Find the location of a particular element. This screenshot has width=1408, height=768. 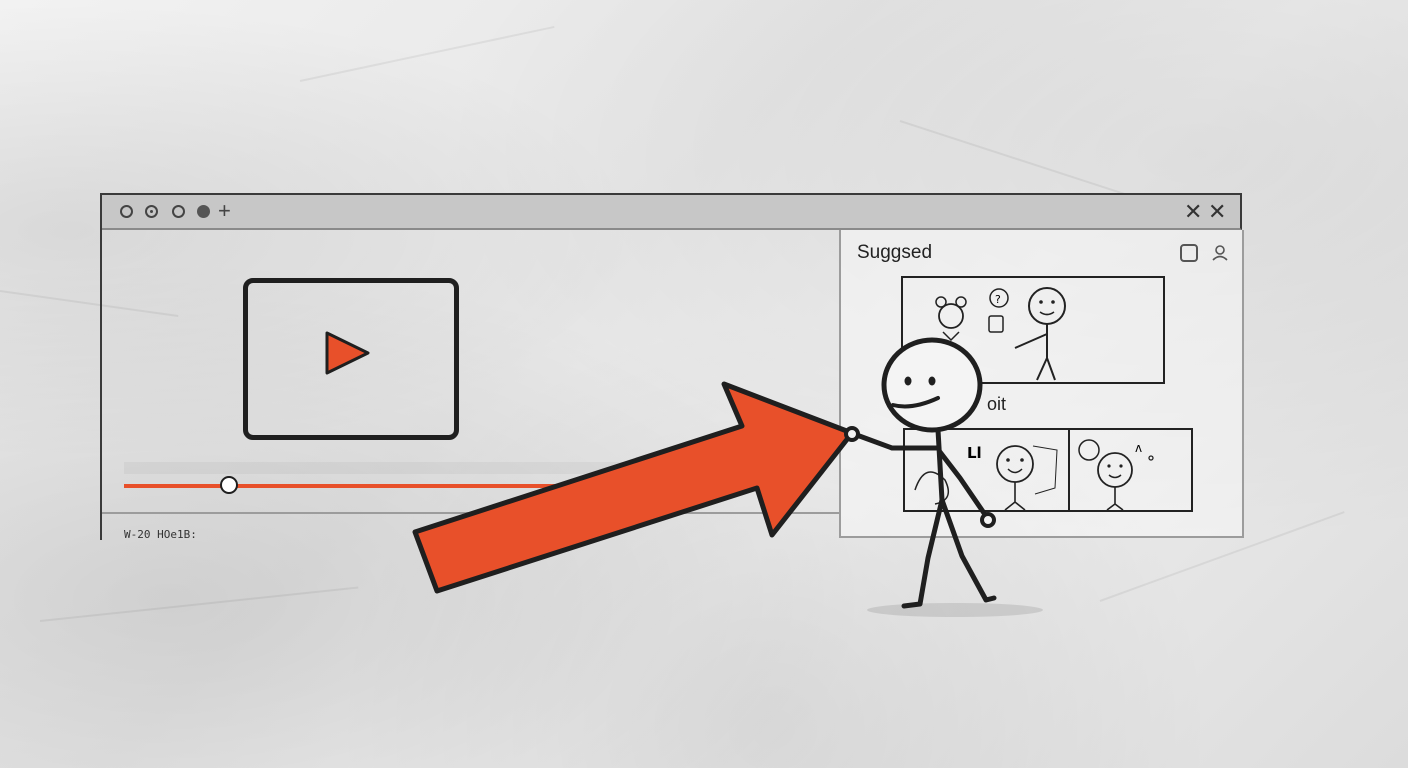

figure-shadow is located at coordinates (955, 610).